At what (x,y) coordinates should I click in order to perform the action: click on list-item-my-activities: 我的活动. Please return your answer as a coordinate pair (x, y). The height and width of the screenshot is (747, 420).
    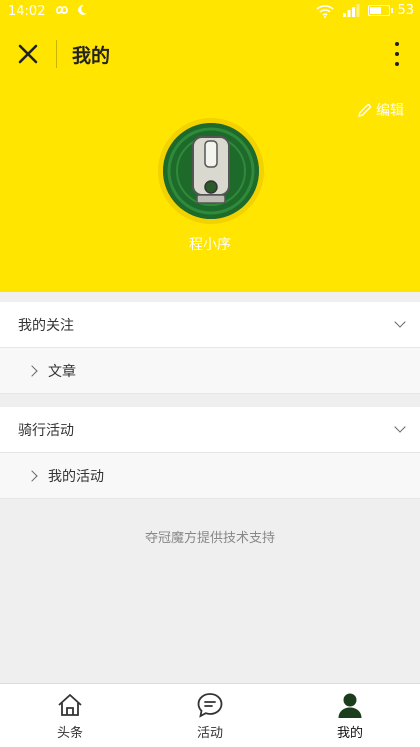
    Looking at the image, I should click on (210, 476).